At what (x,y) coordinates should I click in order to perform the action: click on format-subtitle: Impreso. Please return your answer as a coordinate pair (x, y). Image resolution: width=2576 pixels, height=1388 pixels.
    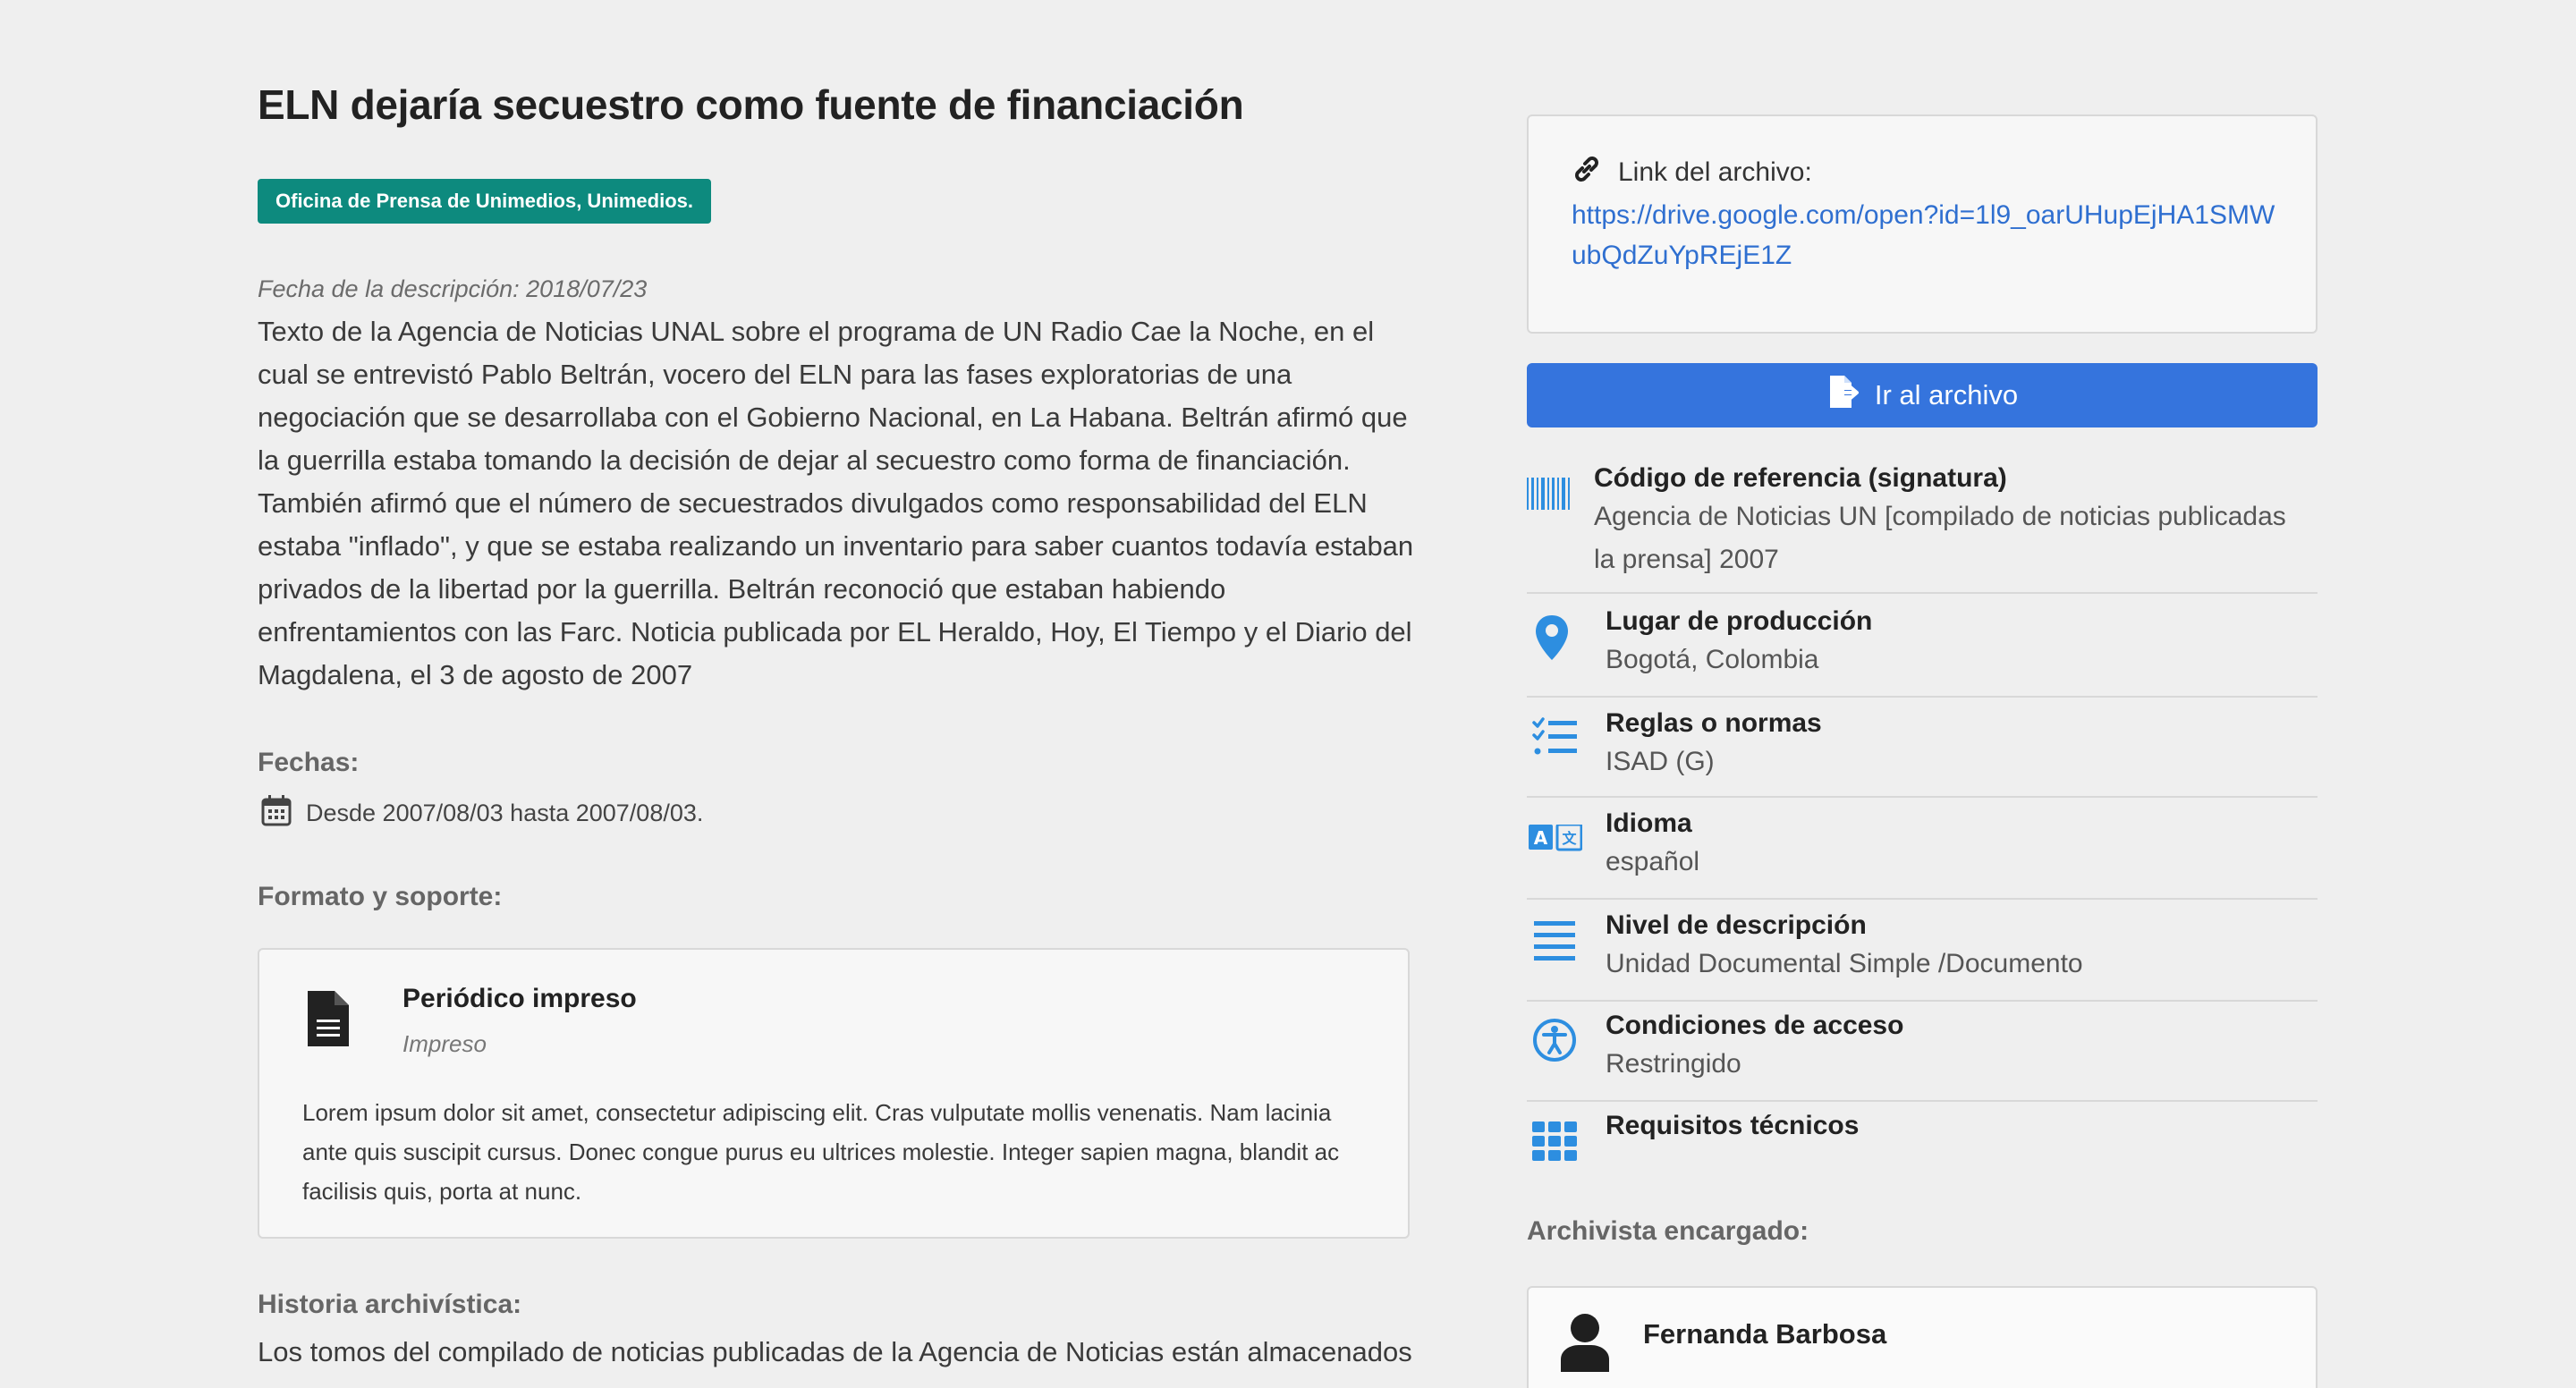
    Looking at the image, I should click on (444, 1043).